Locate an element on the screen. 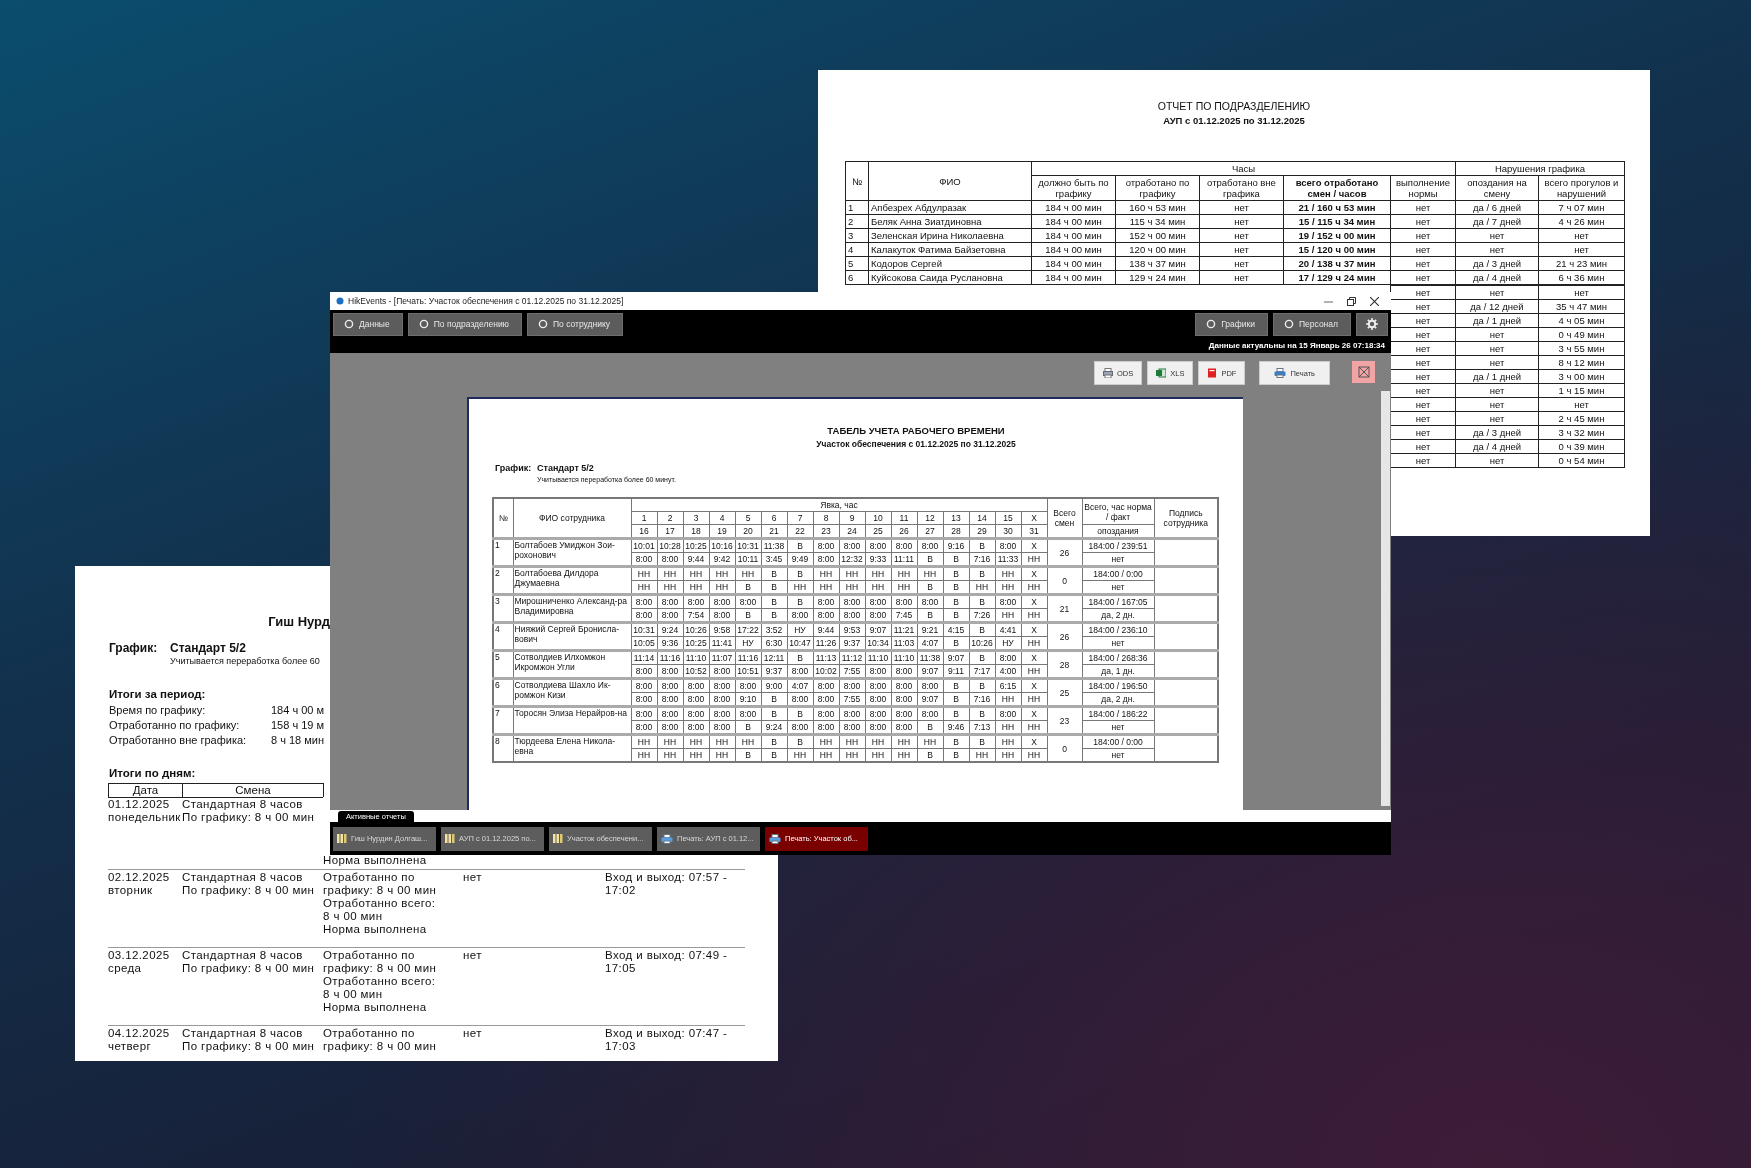 Image resolution: width=1751 pixels, height=1168 pixels. section-heading: Итоги по дням: is located at coordinates (153, 773).